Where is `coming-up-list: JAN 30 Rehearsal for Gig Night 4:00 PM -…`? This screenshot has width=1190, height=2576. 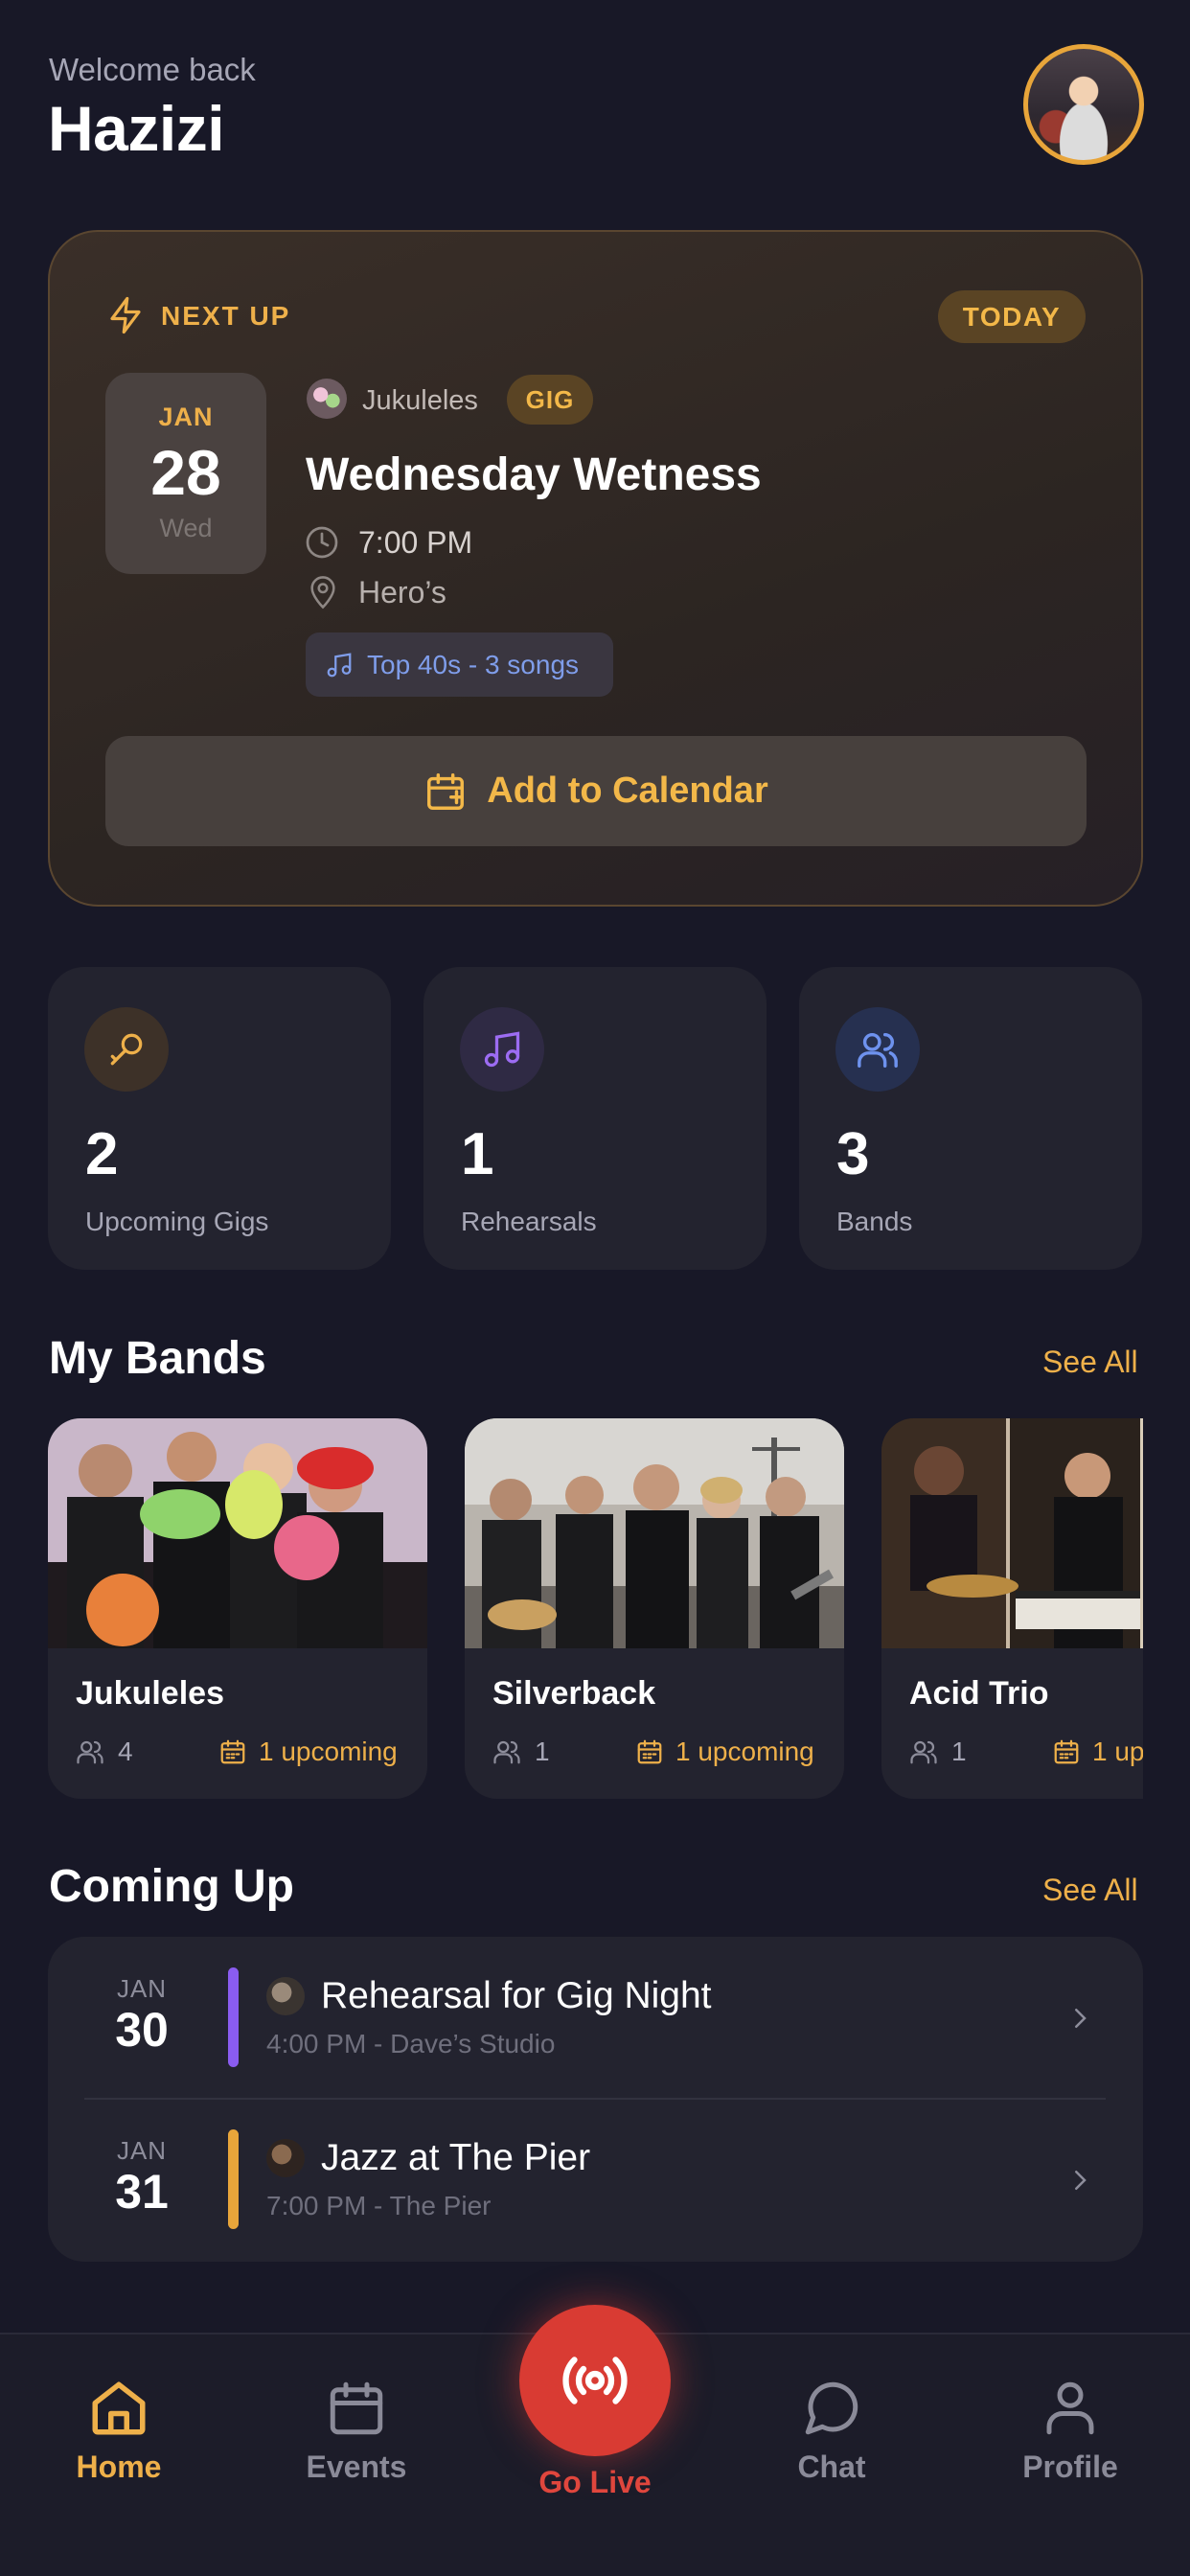 coming-up-list: JAN 30 Rehearsal for Gig Night 4:00 PM -… is located at coordinates (595, 2099).